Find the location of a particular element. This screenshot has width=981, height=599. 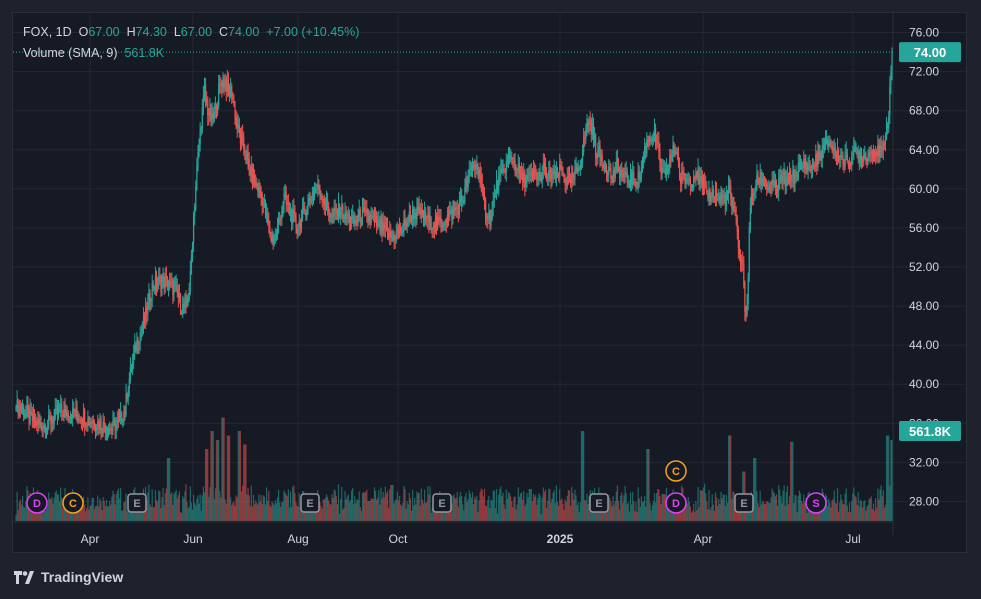

volume-indicator-label: Volume (SMA, 9) is located at coordinates (70, 53).